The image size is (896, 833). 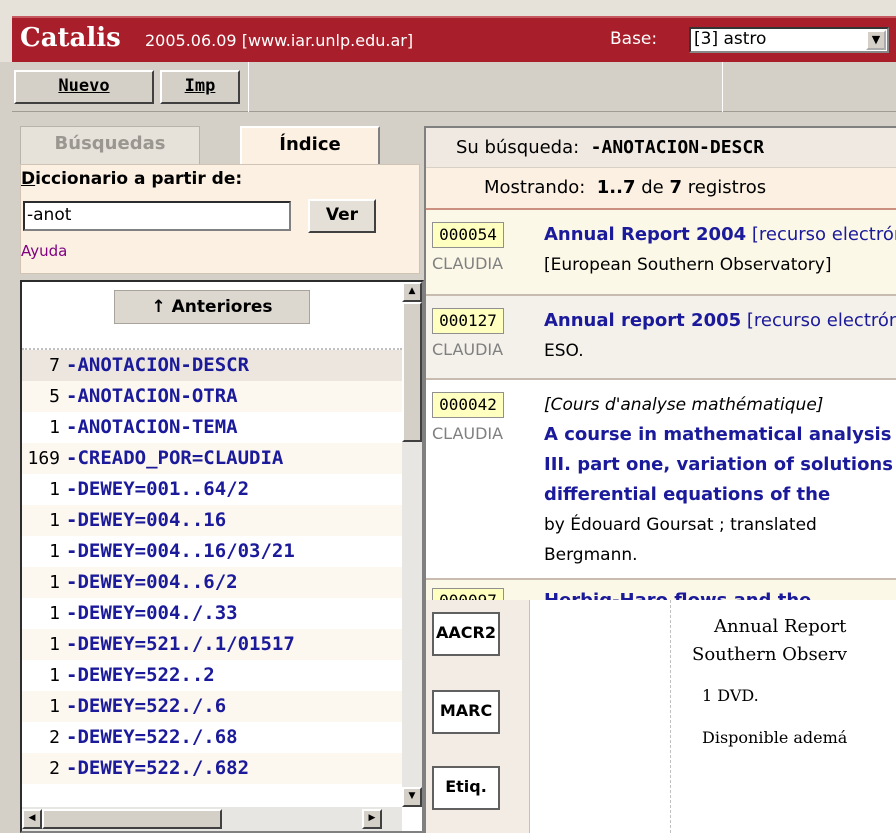 I want to click on previous-button: ↑ Anteriores, so click(x=212, y=307).